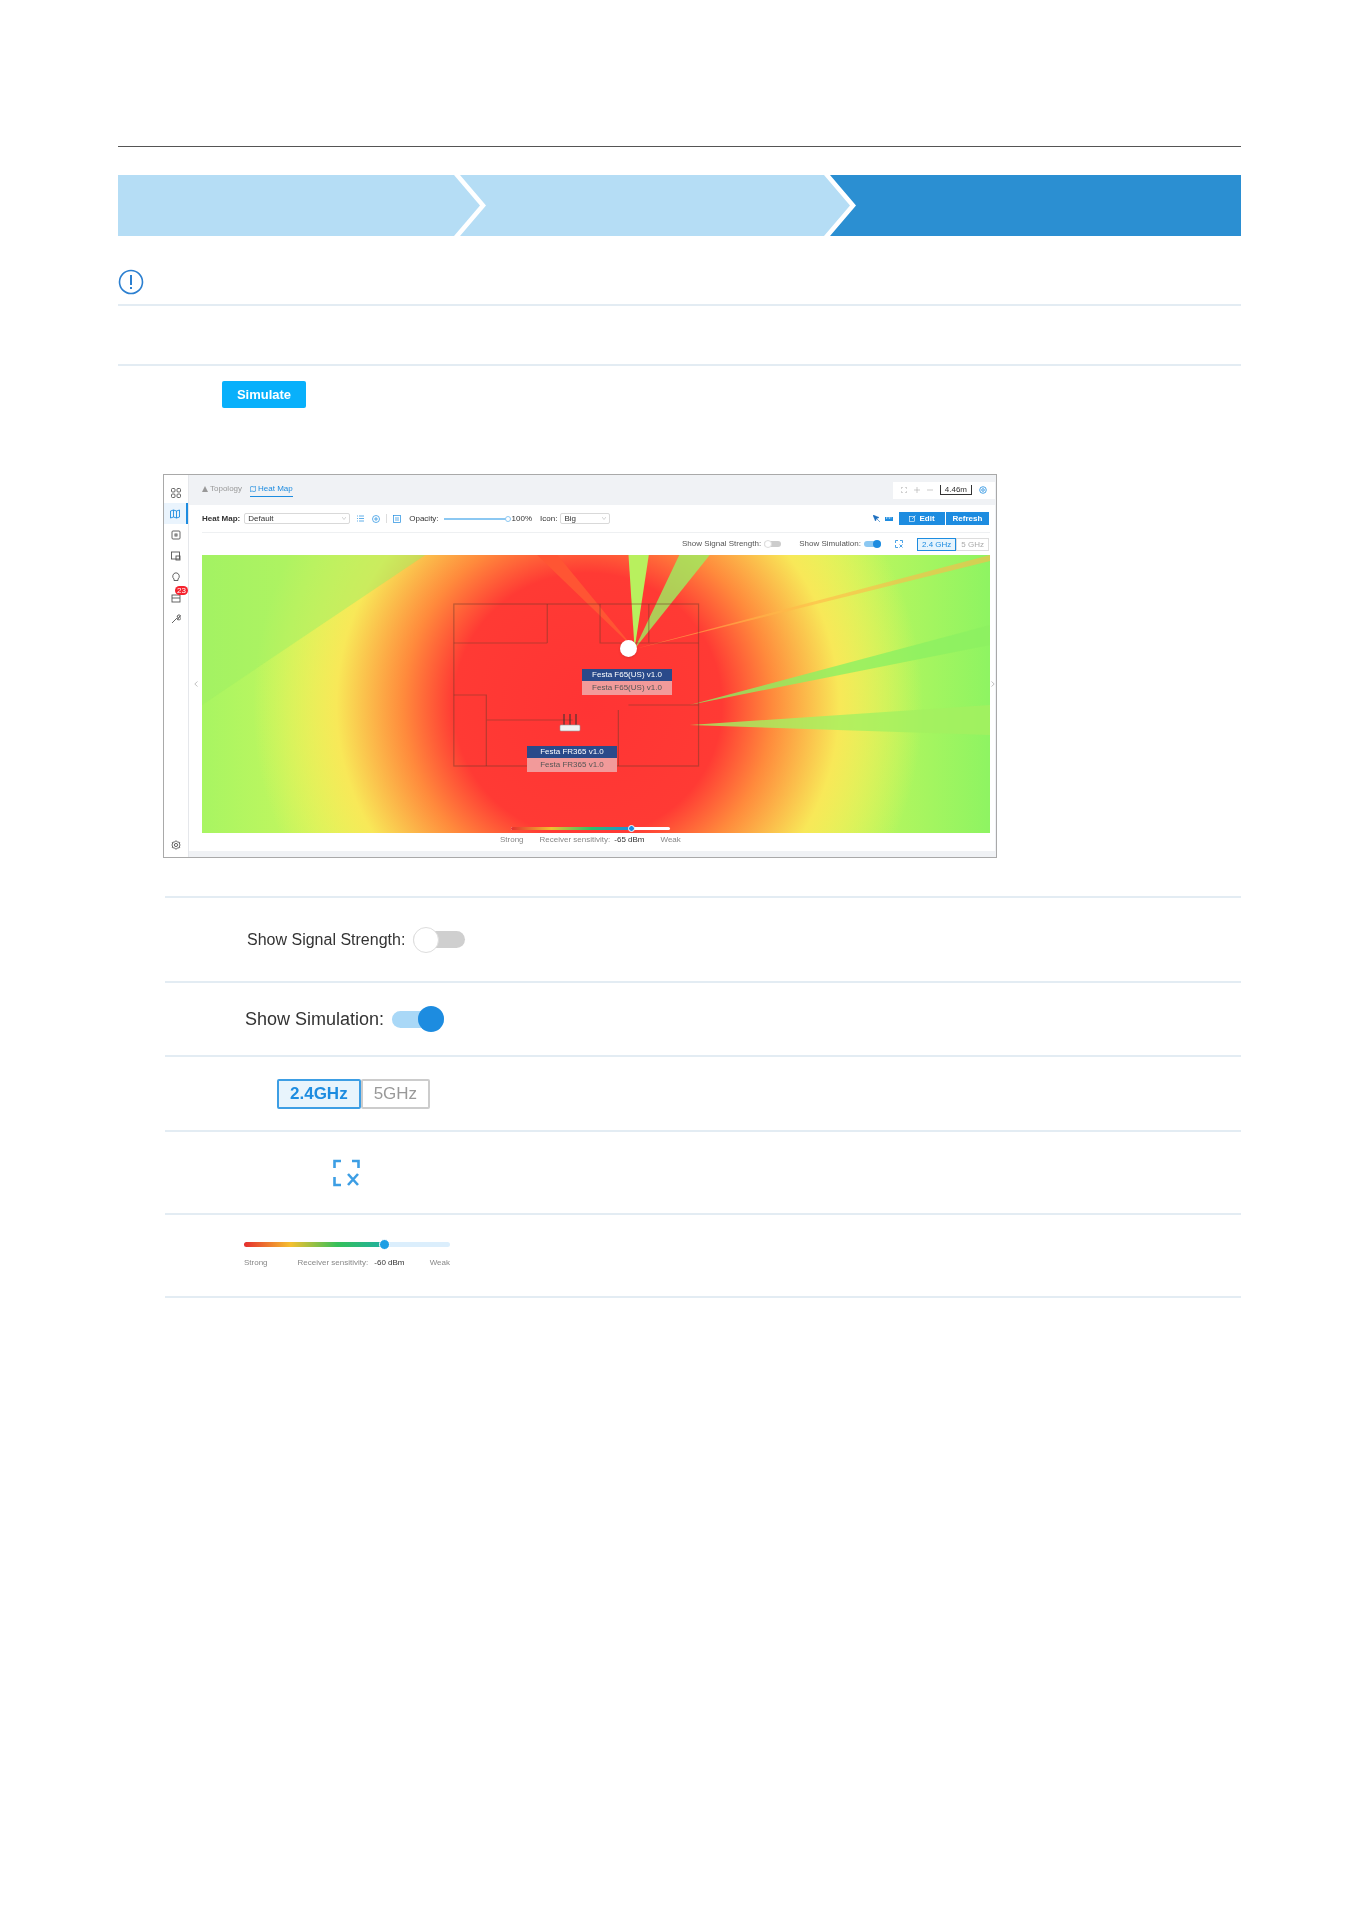 The image size is (1362, 1910). What do you see at coordinates (319, 1093) in the screenshot?
I see `band-tab: 2.4GHz` at bounding box center [319, 1093].